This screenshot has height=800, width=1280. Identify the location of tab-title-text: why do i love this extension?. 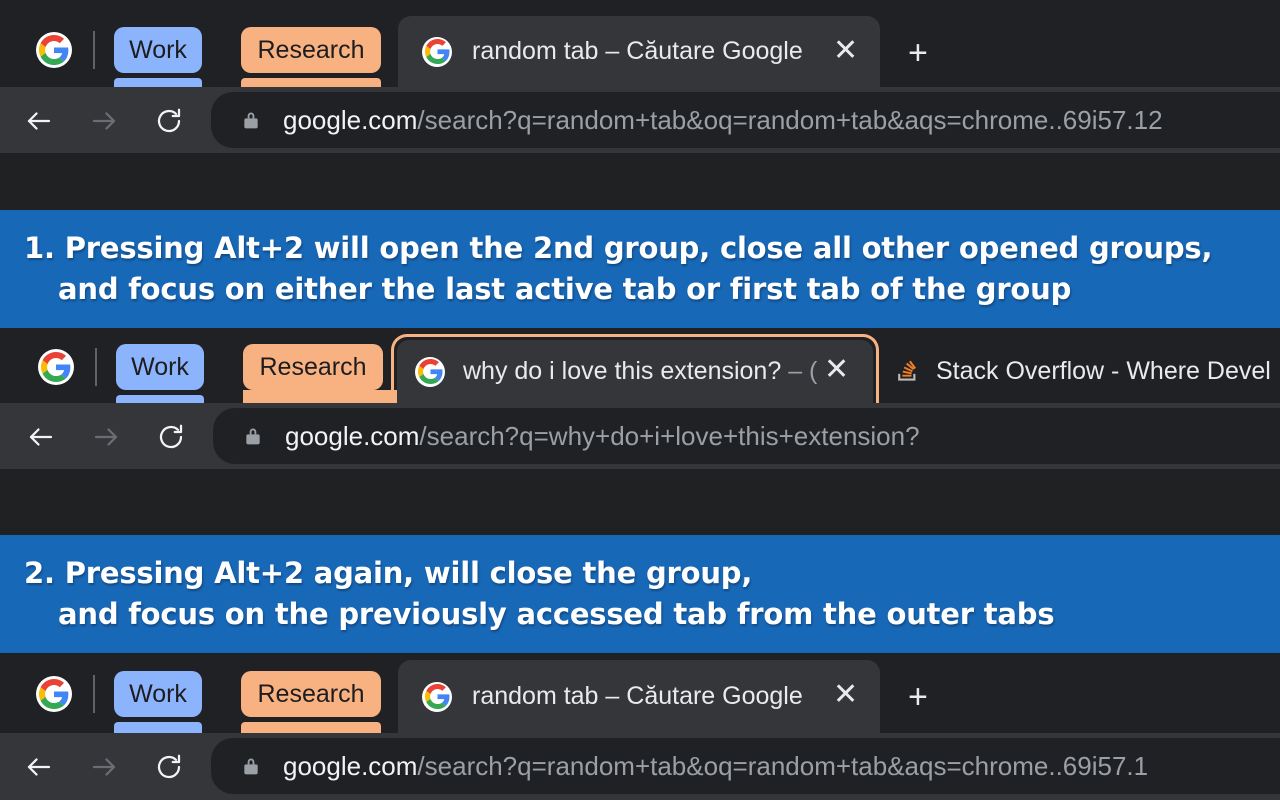
(626, 371).